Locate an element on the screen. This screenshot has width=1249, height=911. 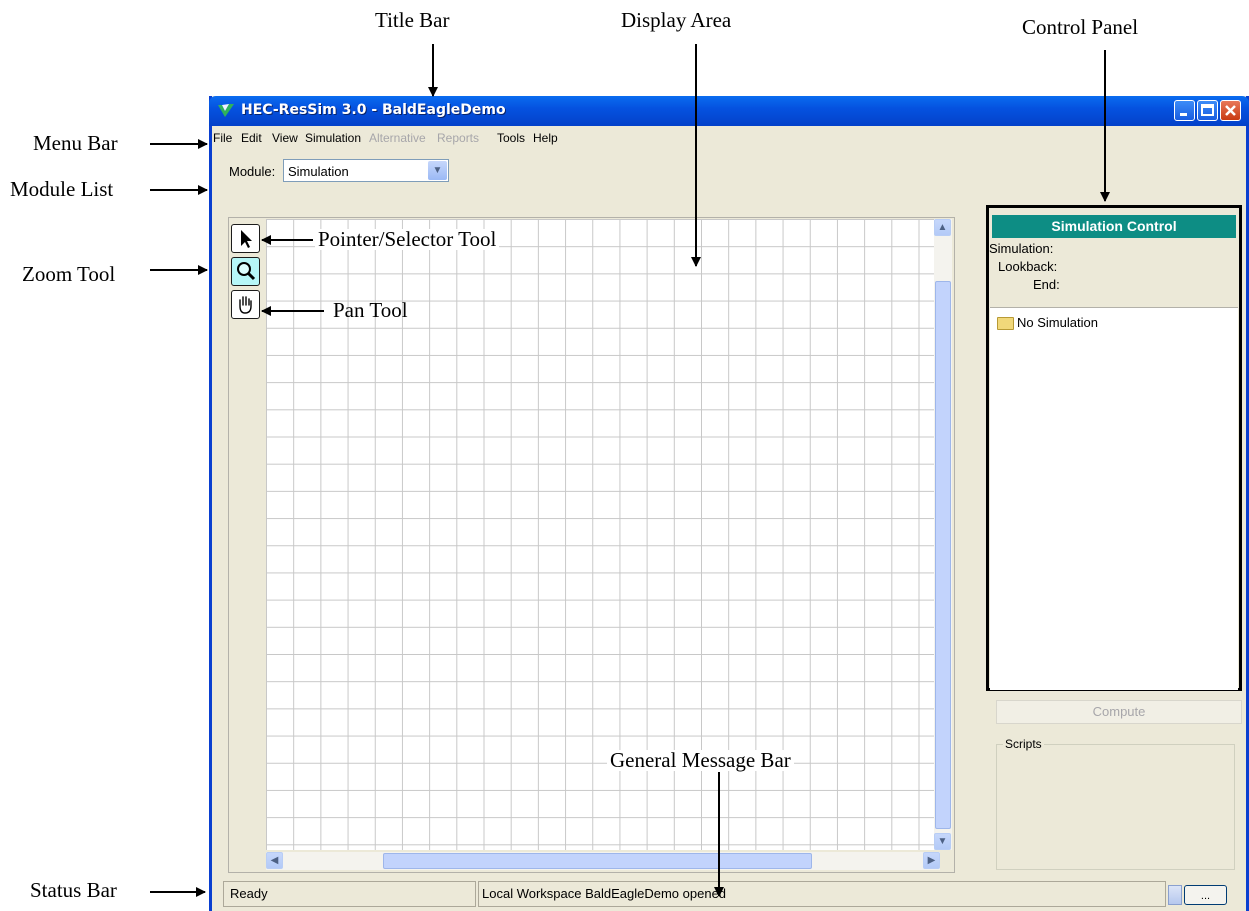
callout-general-message-bar: General Message Bar is located at coordinates (700, 760).